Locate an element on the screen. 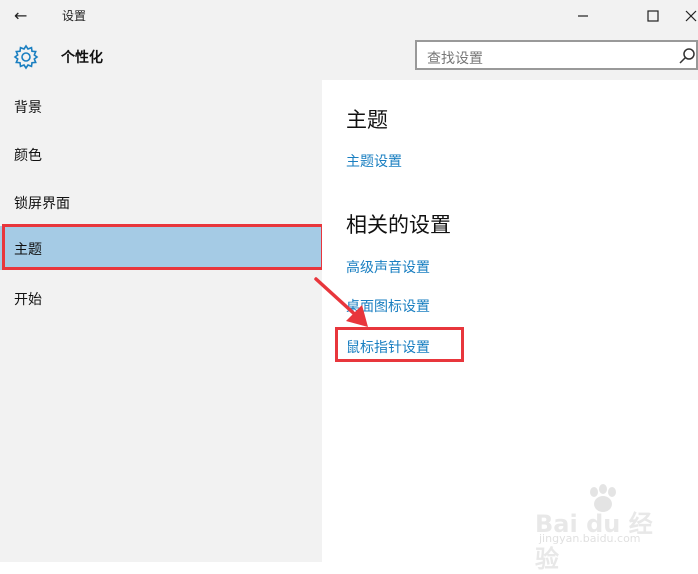 This screenshot has width=698, height=574. search-input: 查找设置 is located at coordinates (556, 55).